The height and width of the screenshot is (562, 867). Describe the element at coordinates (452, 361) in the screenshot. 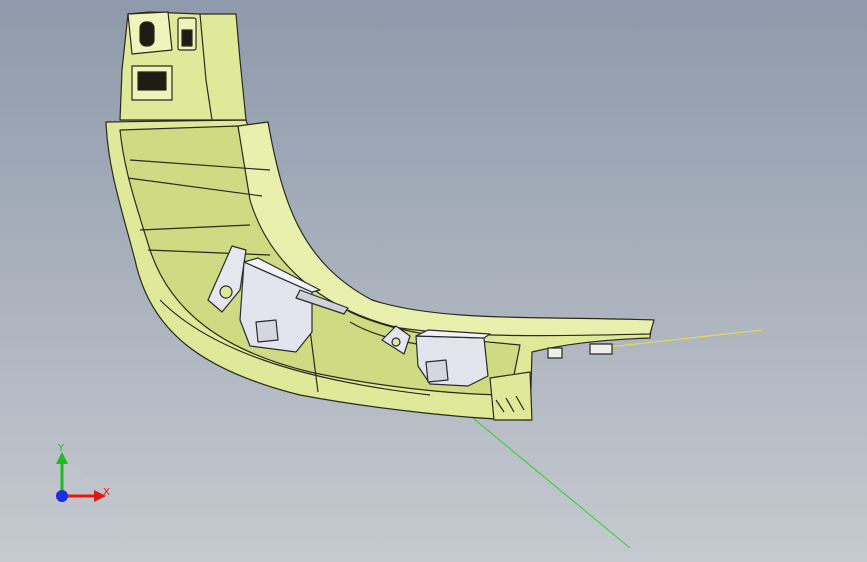

I see `connector-right-body` at that location.